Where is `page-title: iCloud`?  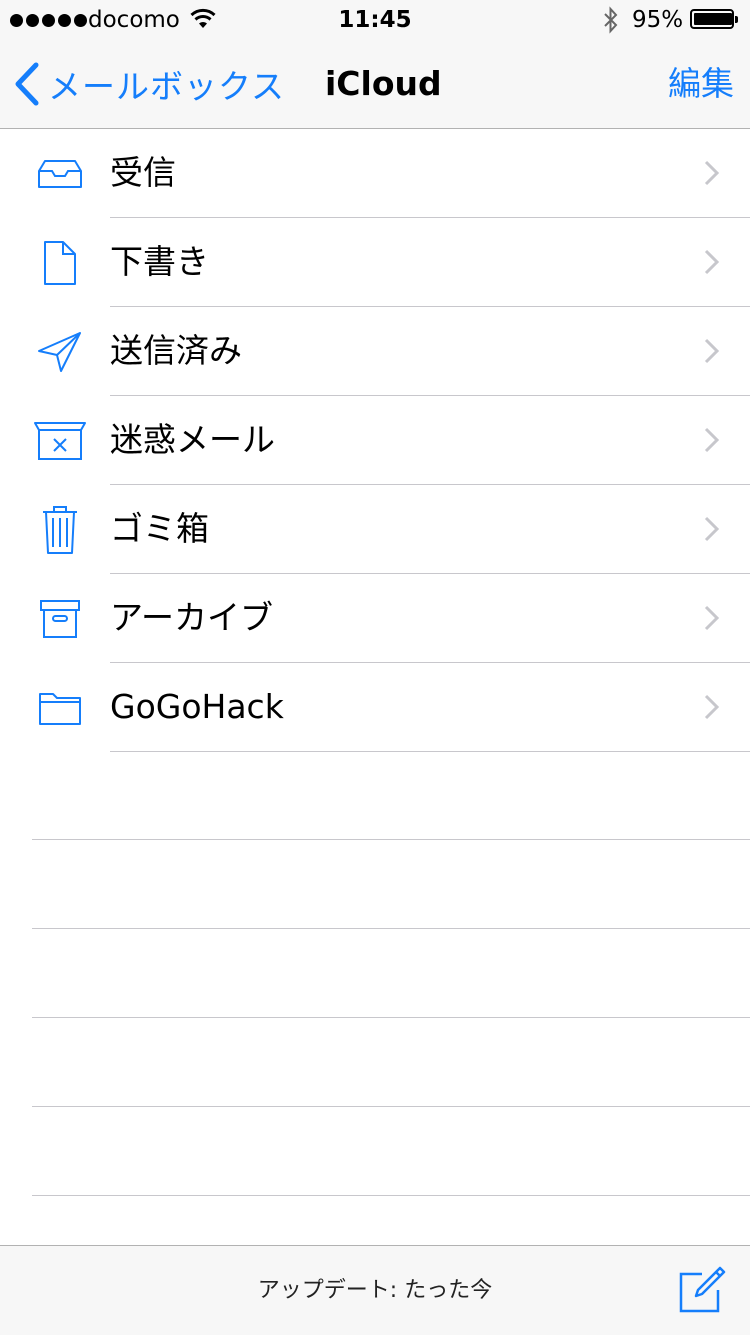 page-title: iCloud is located at coordinates (383, 83).